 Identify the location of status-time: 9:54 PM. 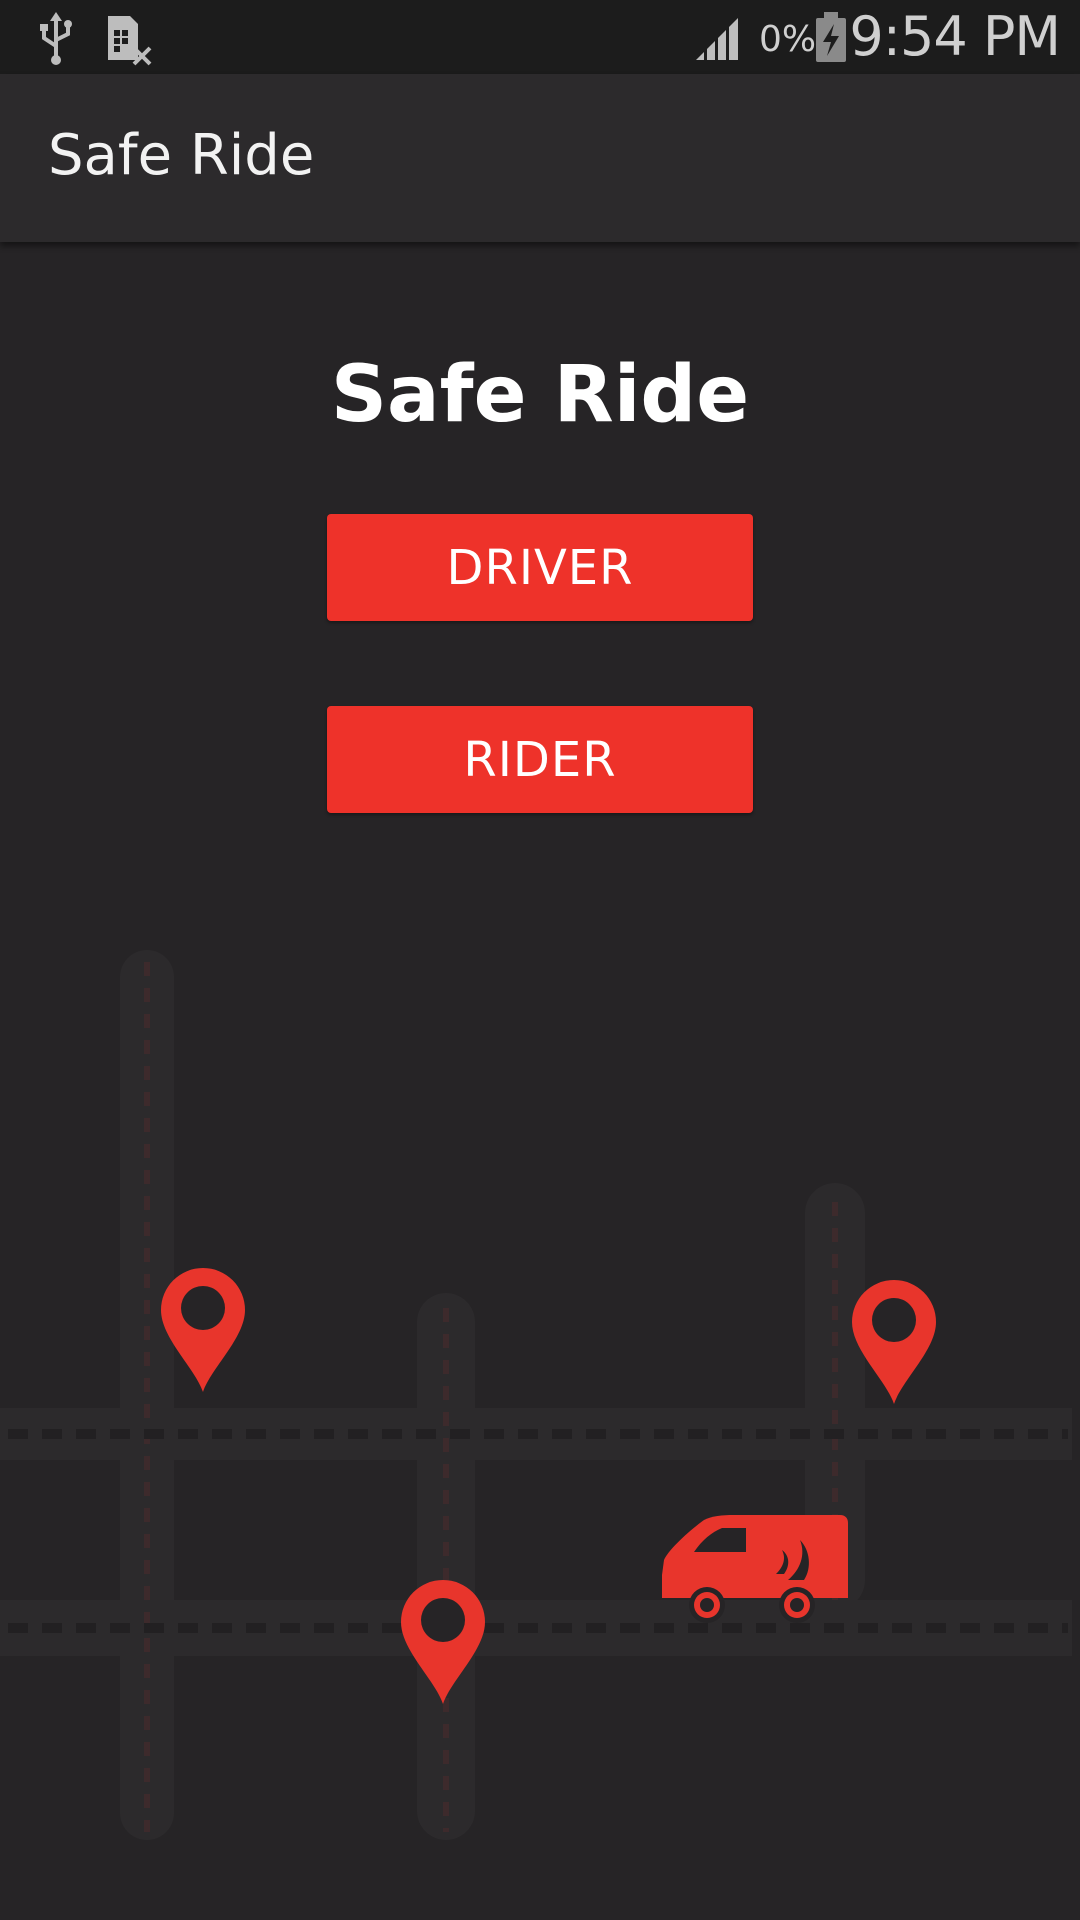
(955, 36).